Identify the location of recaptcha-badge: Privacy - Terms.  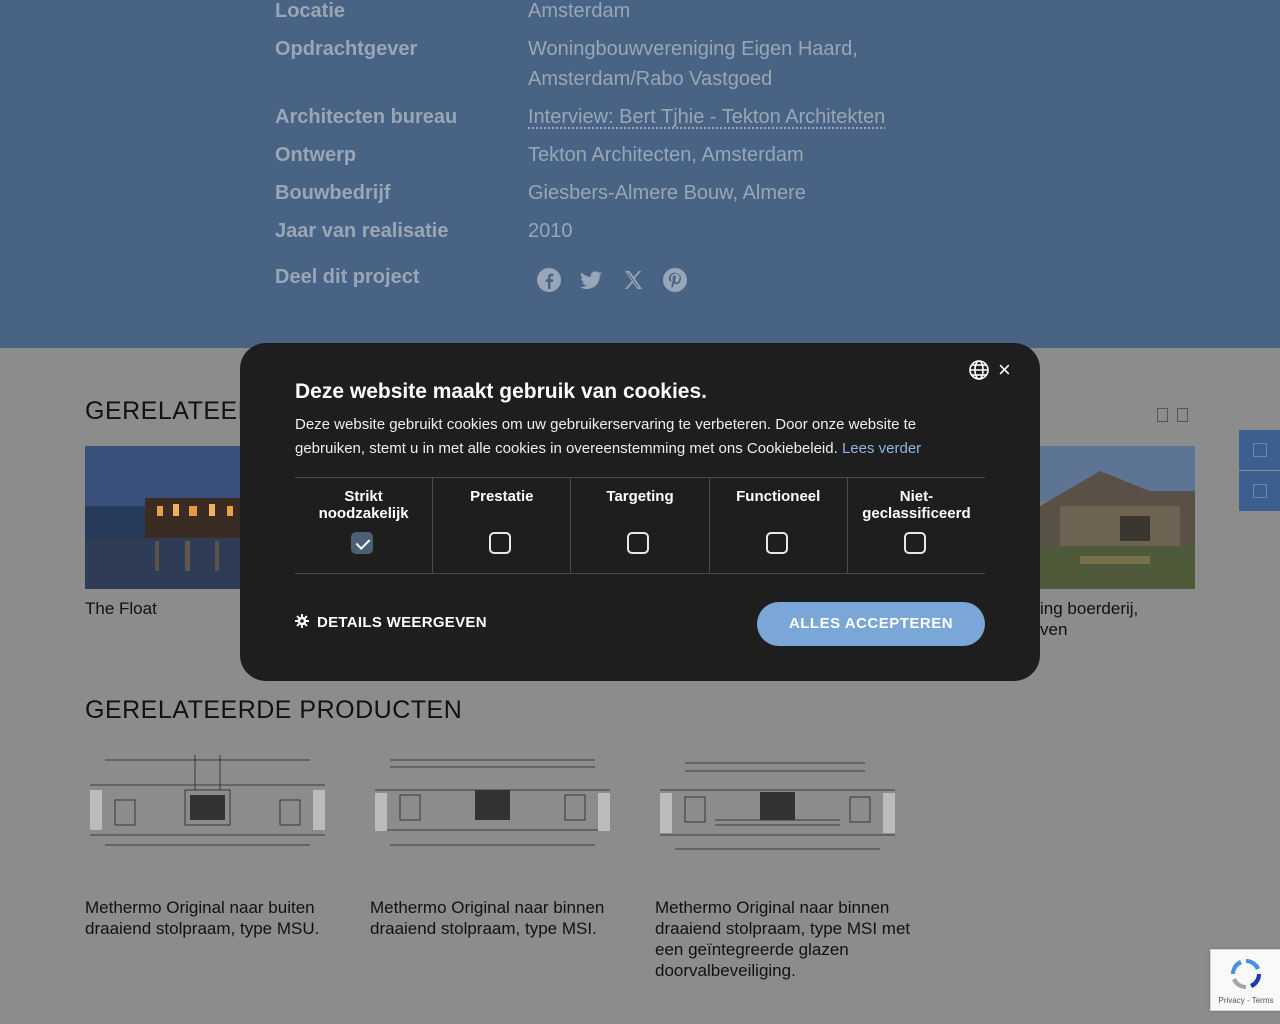
(1245, 980).